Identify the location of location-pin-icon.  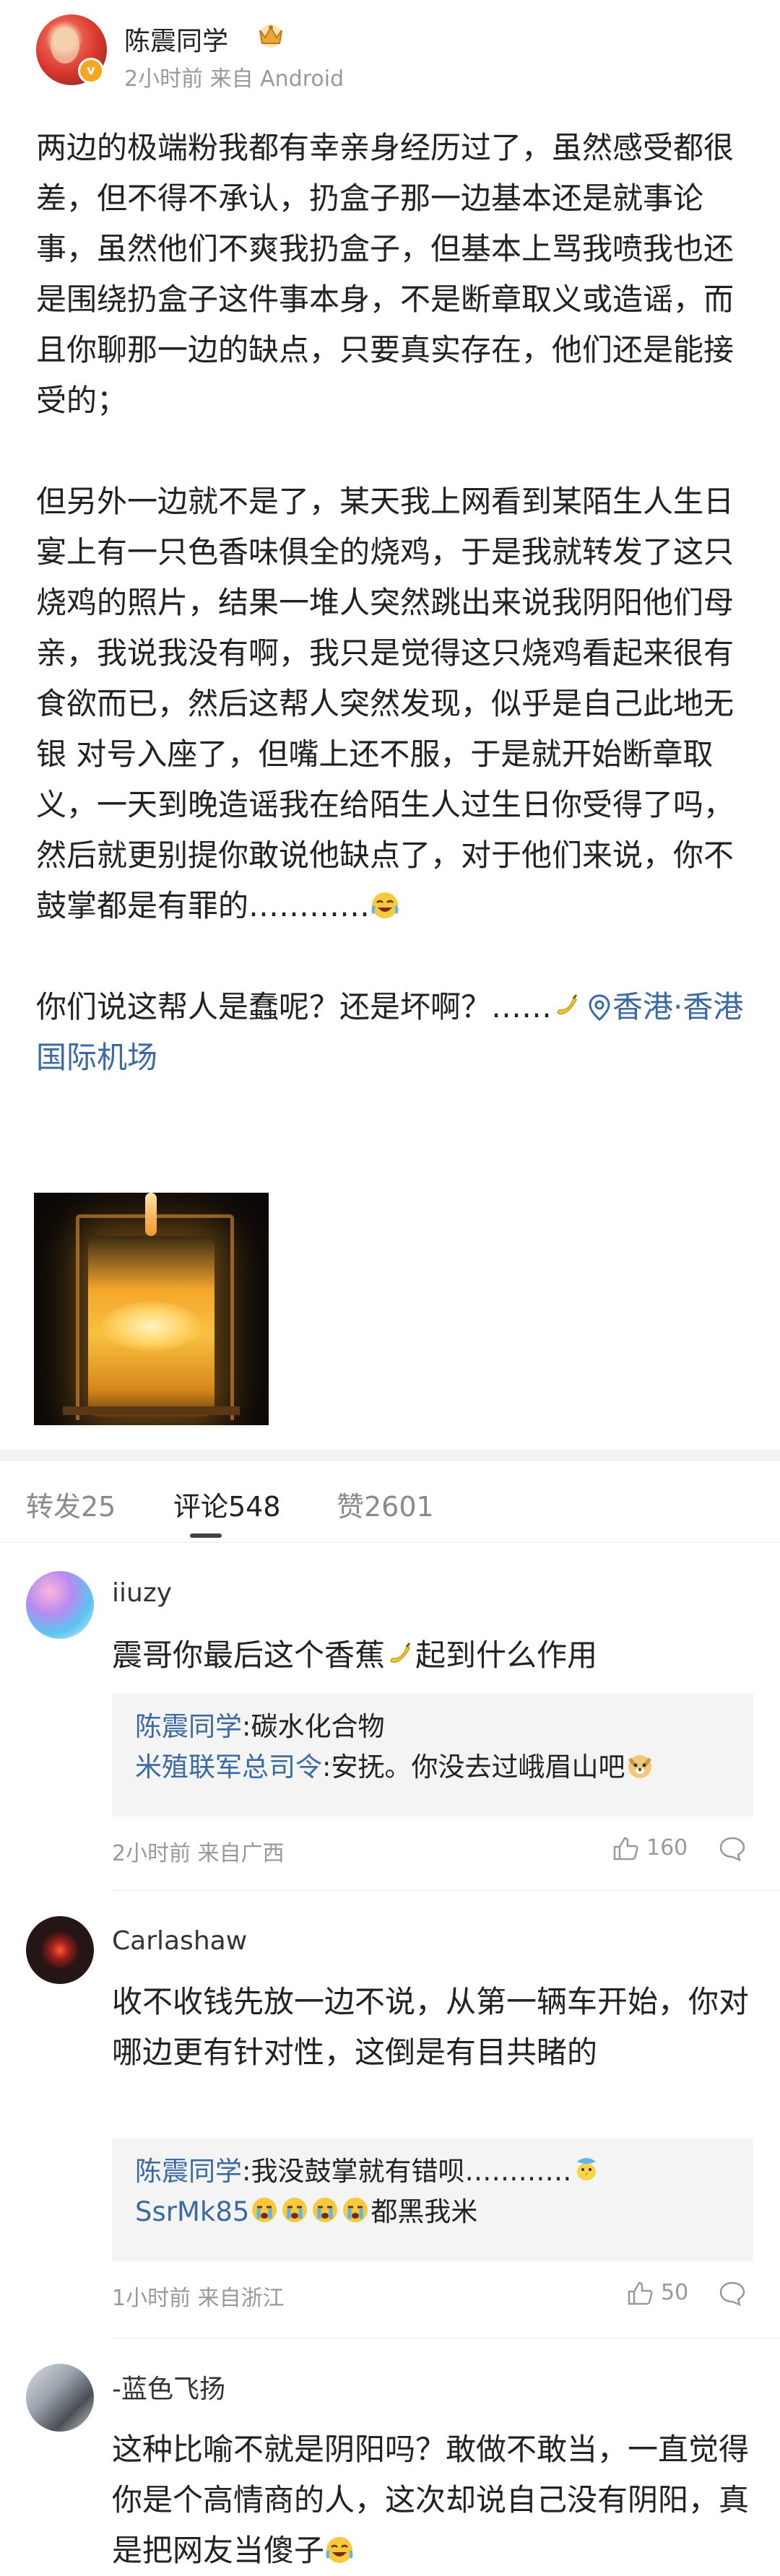
(599, 1007).